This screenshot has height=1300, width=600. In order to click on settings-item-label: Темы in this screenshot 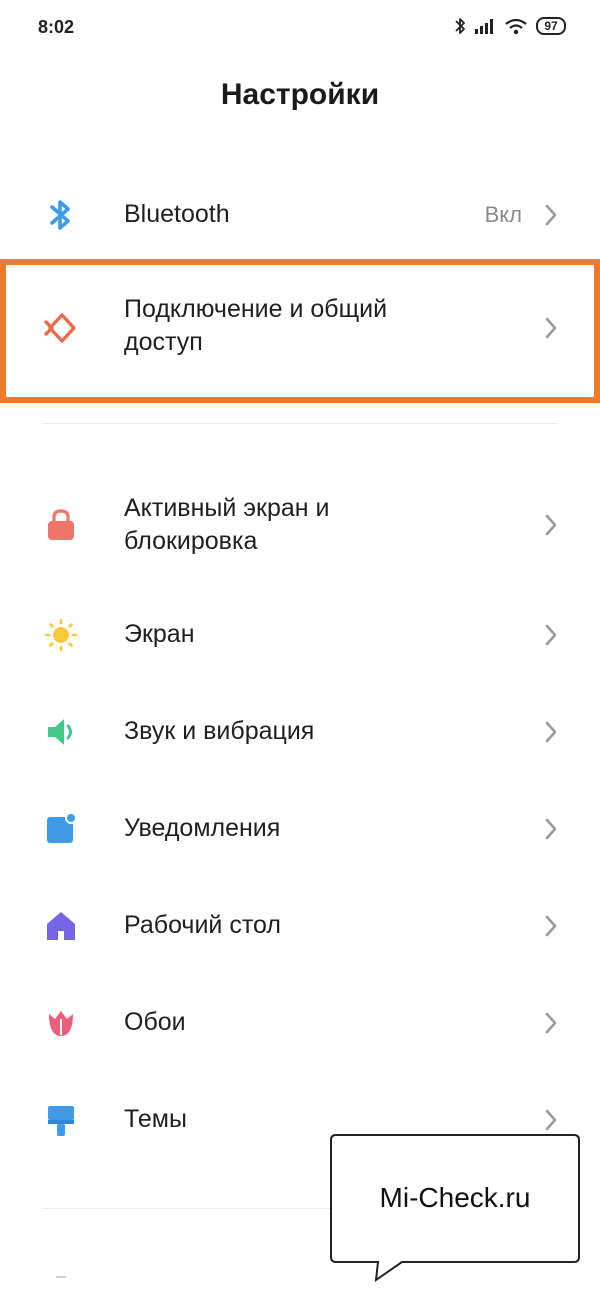, I will do `click(155, 1119)`.